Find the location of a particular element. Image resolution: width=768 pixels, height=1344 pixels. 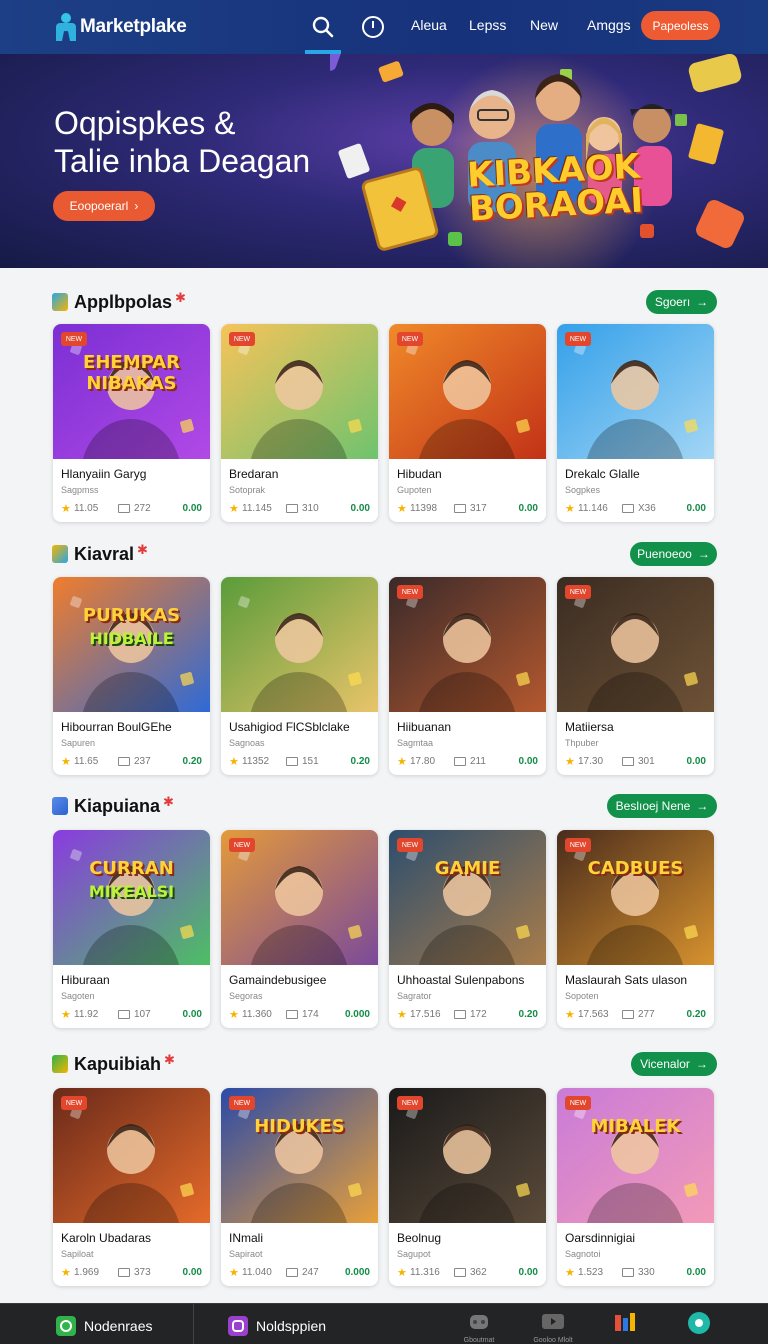

game-meta: ★ 17.80 211 0.00 is located at coordinates (467, 762).